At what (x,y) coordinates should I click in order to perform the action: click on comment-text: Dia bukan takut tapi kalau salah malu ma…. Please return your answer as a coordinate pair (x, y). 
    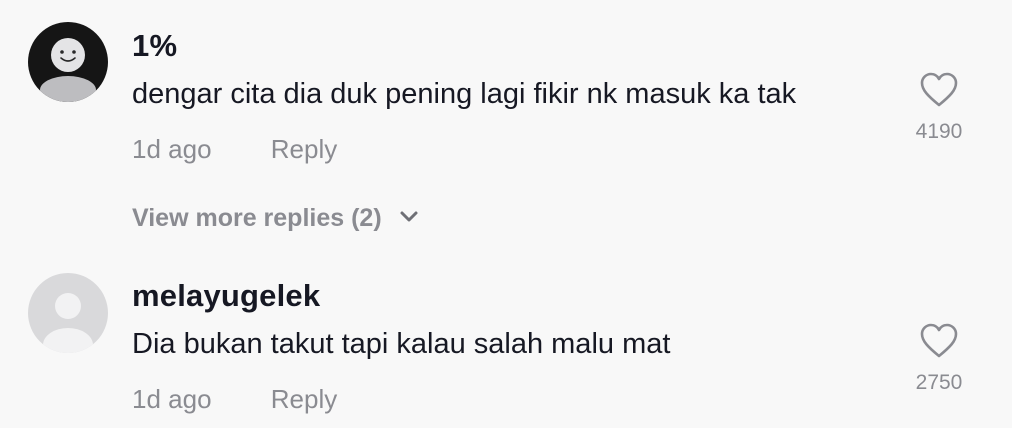
    Looking at the image, I should click on (401, 344).